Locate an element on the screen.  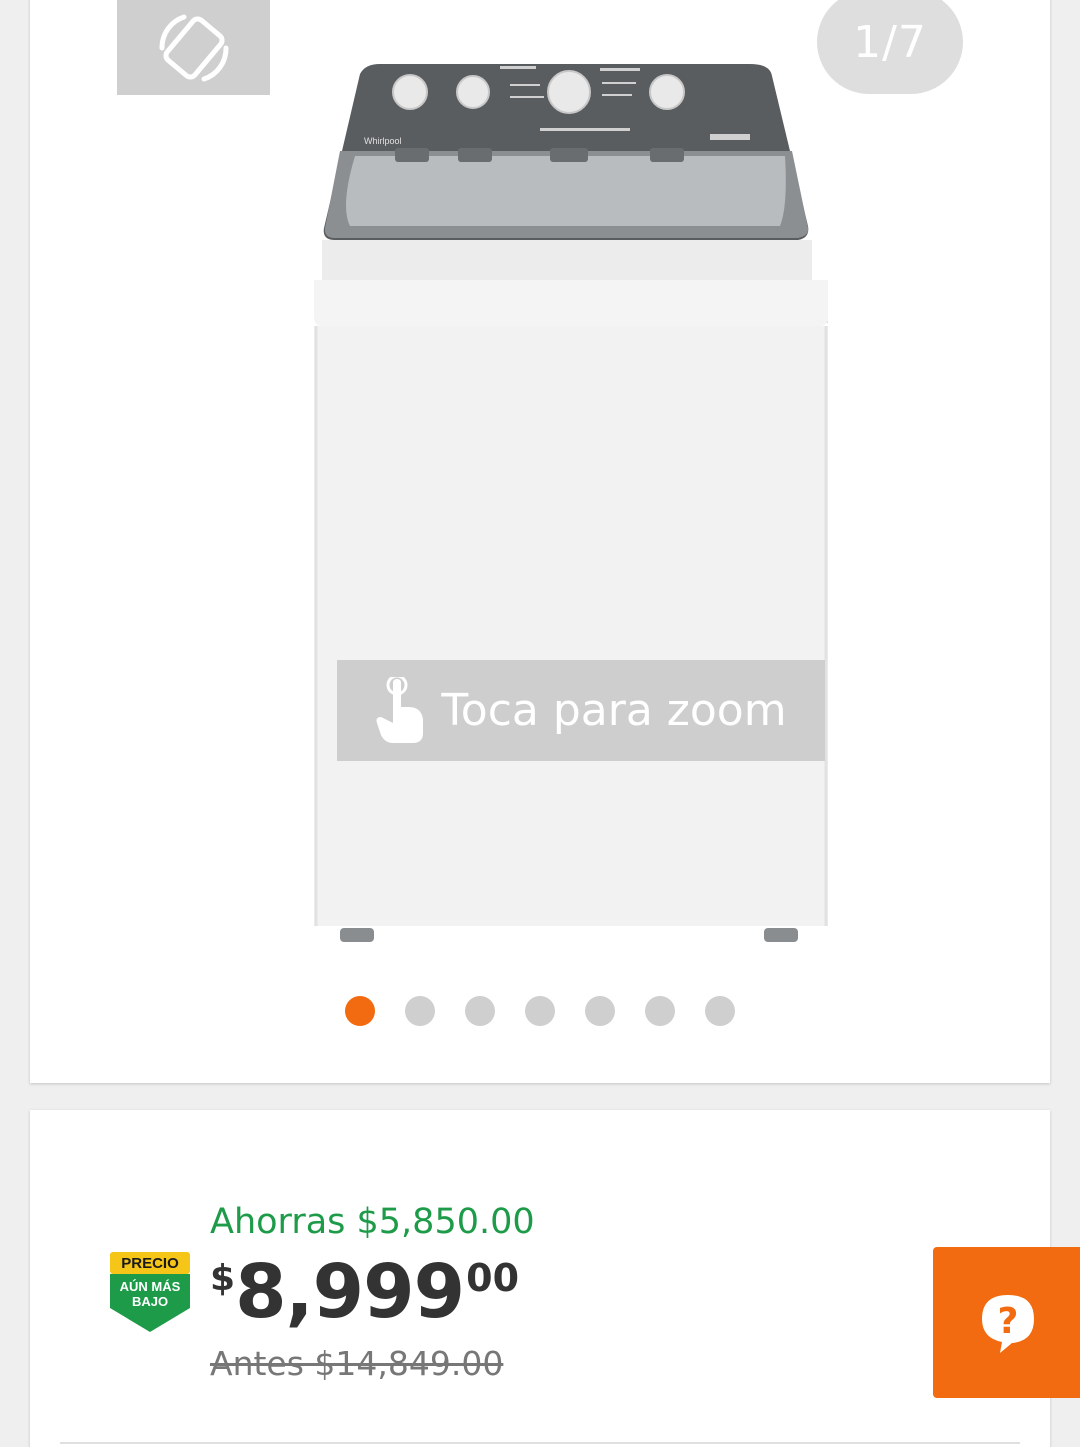
zoom-hint: Toca para zoom is located at coordinates (581, 710).